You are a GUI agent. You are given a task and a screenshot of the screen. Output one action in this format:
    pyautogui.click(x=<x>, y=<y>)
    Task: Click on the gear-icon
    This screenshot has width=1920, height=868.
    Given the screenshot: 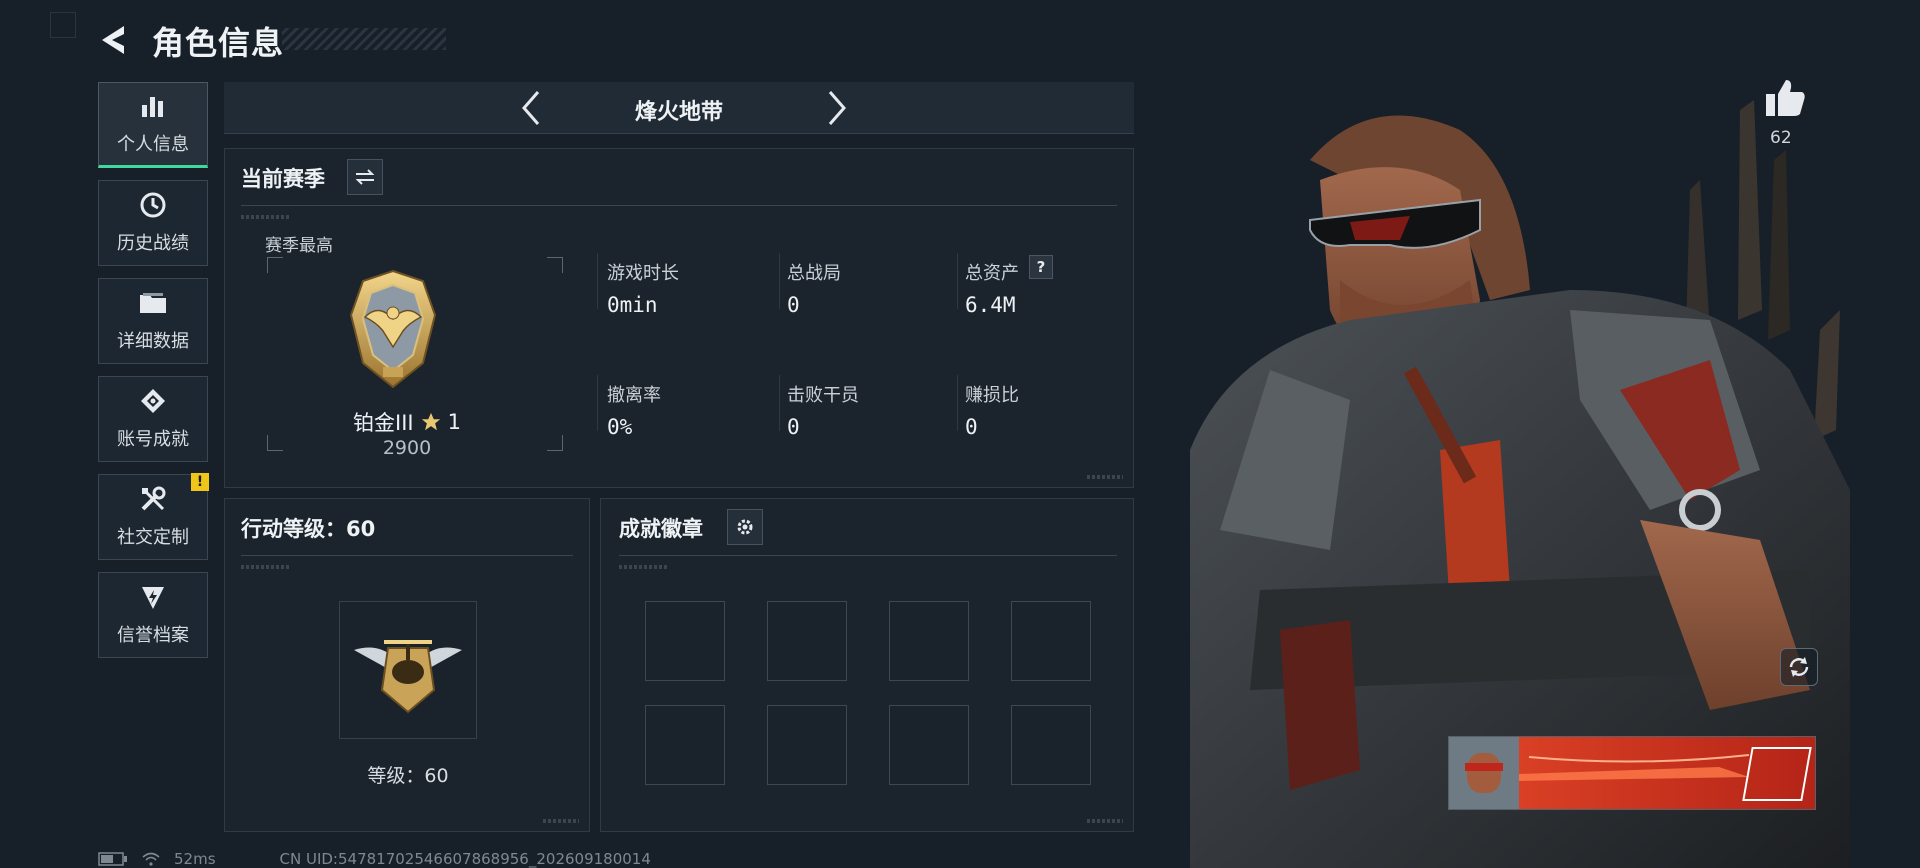 What is the action you would take?
    pyautogui.click(x=745, y=527)
    